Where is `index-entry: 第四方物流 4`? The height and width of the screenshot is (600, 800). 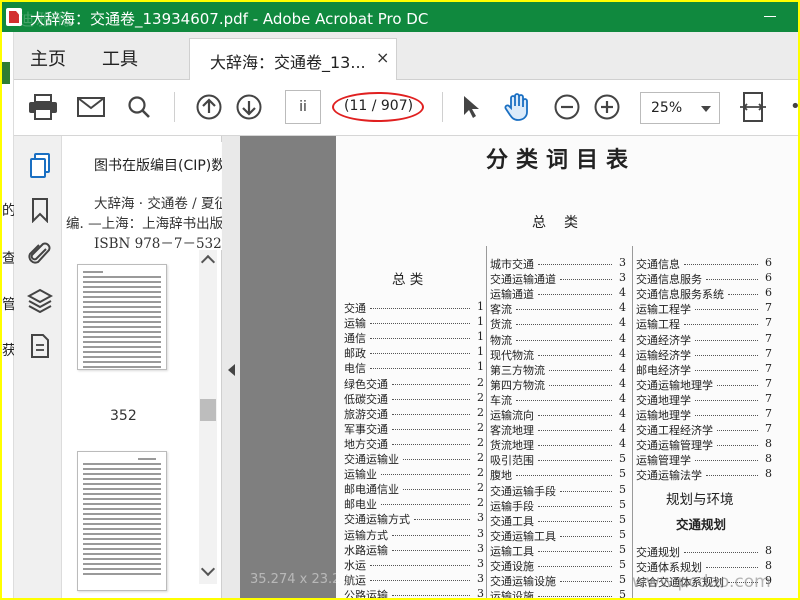
index-entry: 第四方物流 4 is located at coordinates (558, 384).